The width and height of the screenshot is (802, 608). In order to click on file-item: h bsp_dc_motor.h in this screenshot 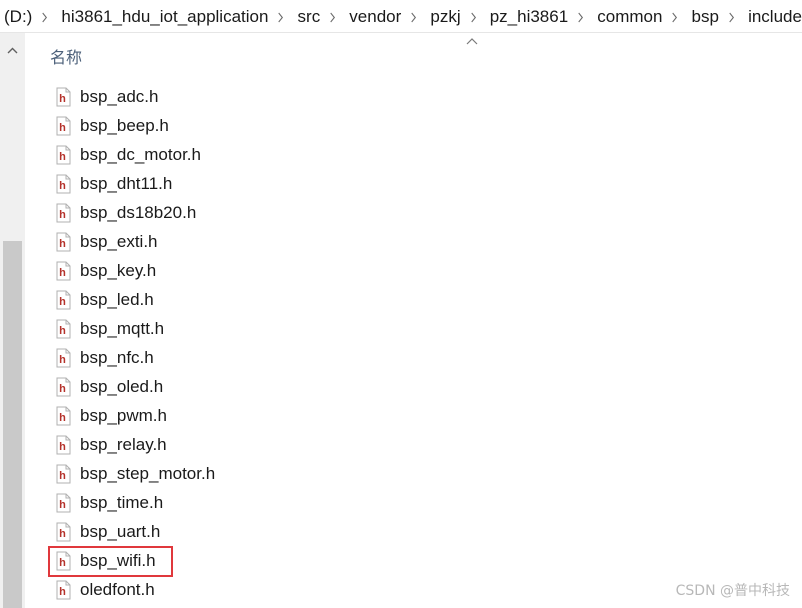, I will do `click(328, 154)`.